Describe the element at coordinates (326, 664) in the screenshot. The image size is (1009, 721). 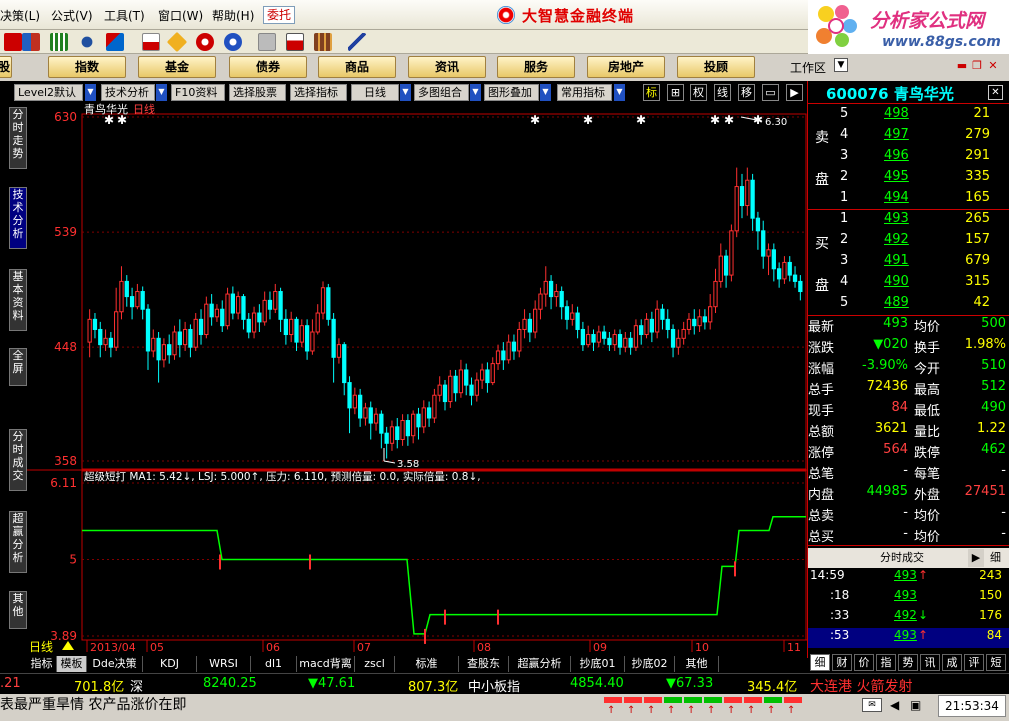
I see `indicator-tab: macd背离` at that location.